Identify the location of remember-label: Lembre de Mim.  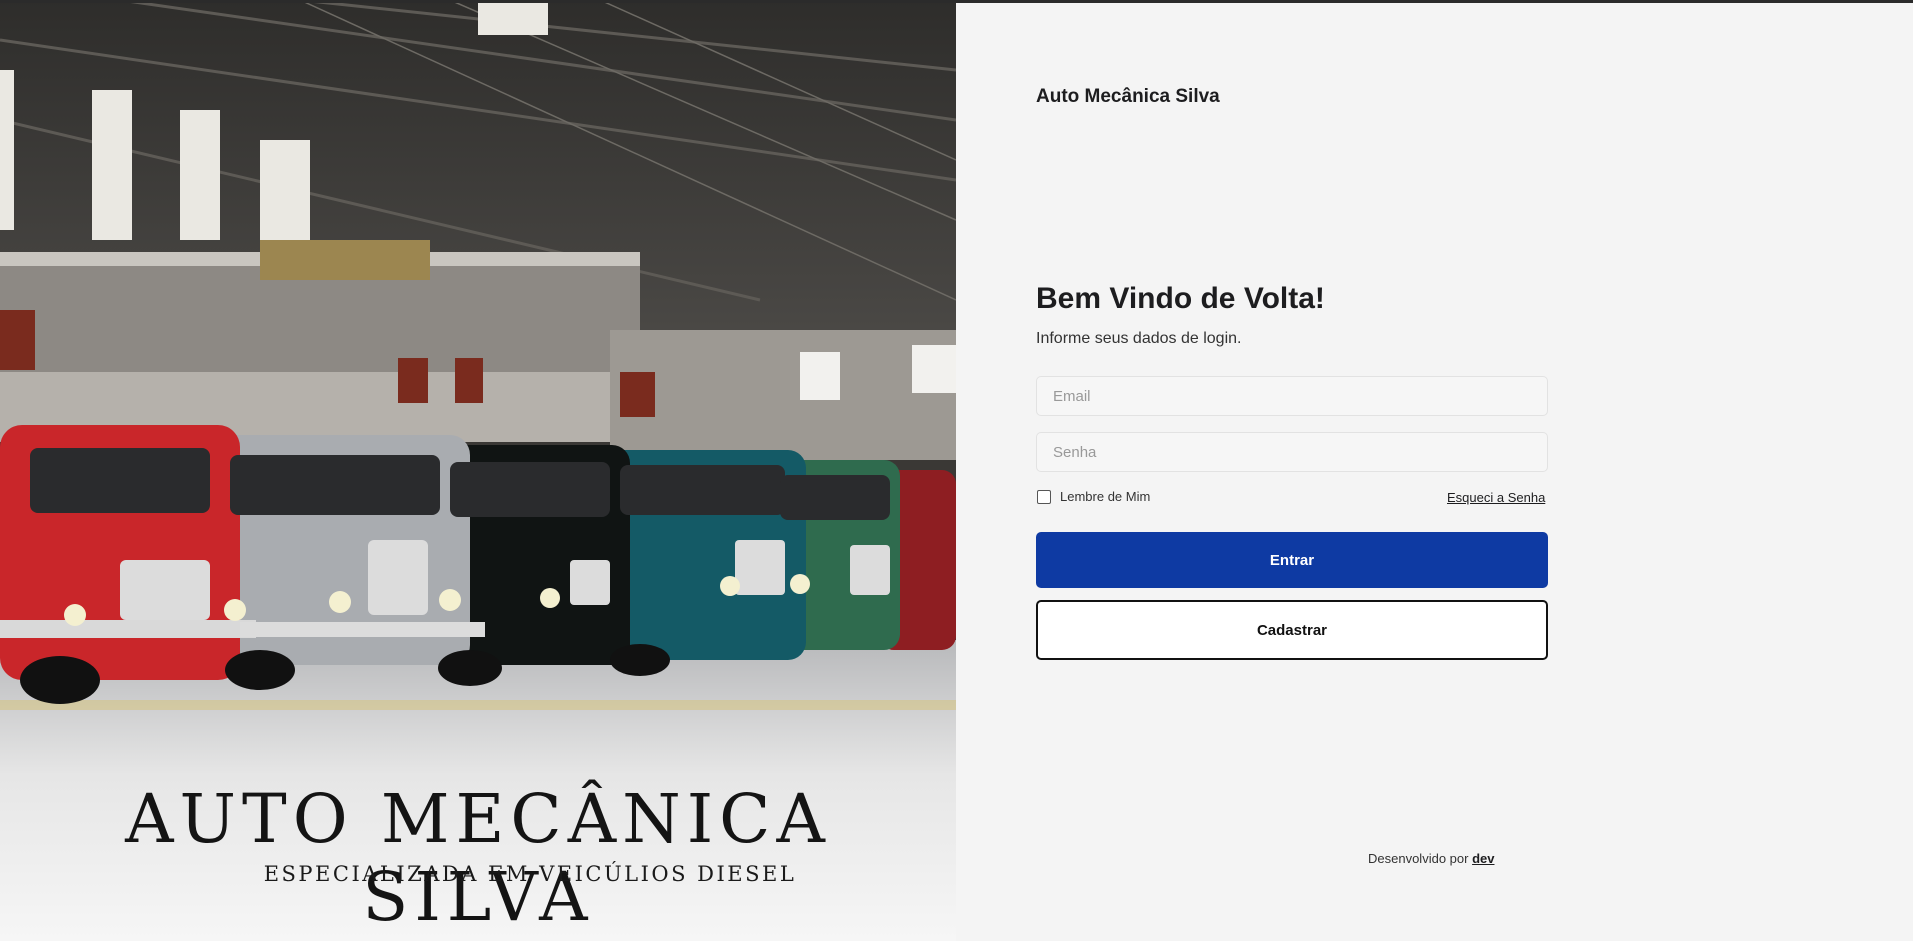
(1105, 496).